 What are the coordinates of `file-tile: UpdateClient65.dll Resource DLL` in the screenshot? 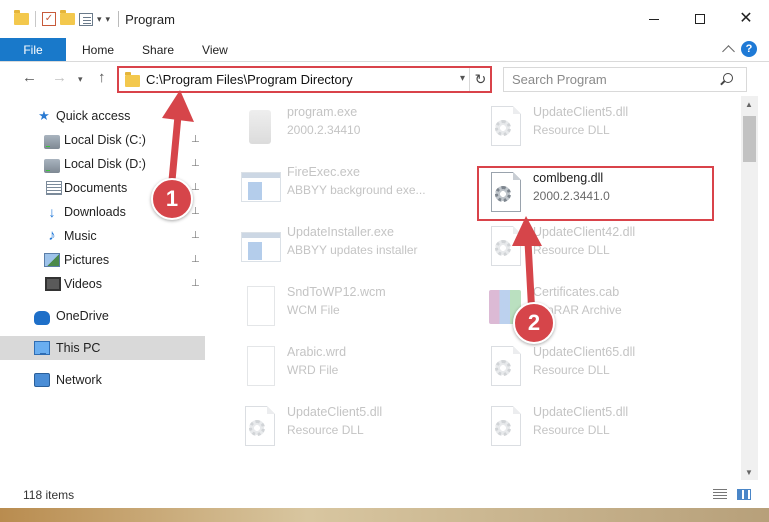 It's located at (602, 370).